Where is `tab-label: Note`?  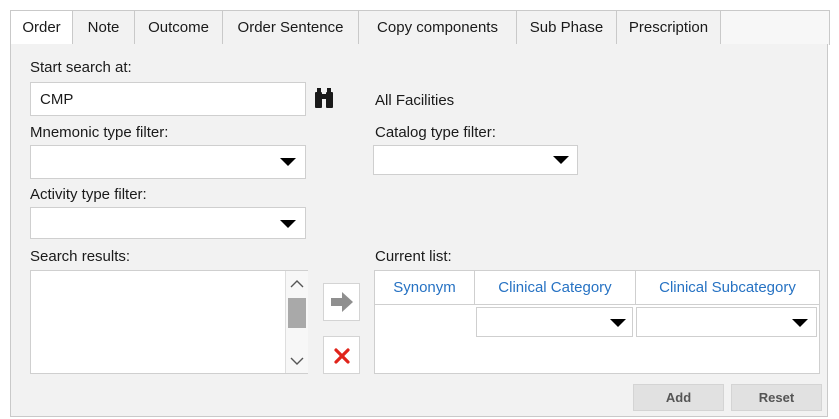 tab-label: Note is located at coordinates (103, 27).